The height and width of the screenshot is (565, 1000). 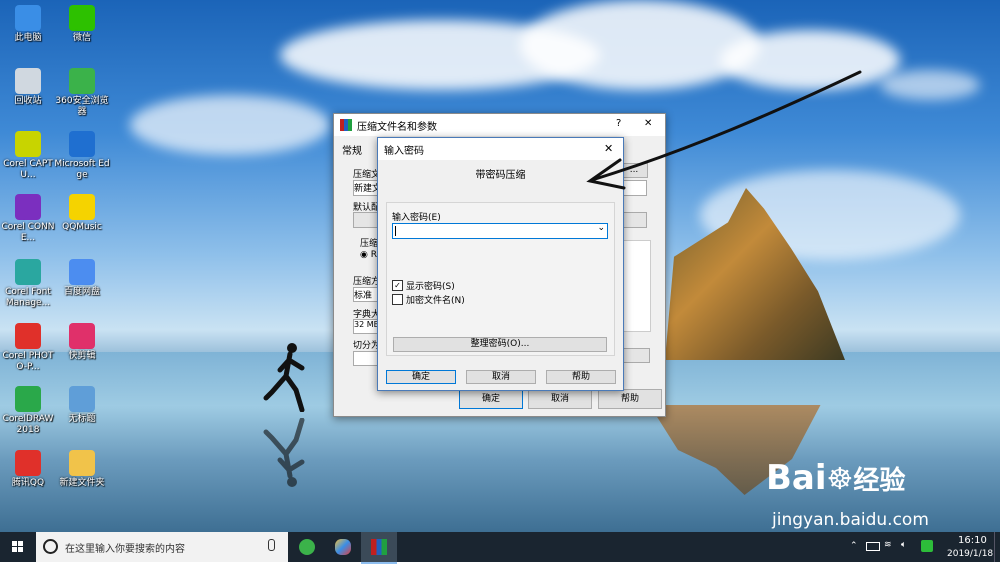 What do you see at coordinates (82, 106) in the screenshot?
I see `desktop-icon-label: 360安全浏览器` at bounding box center [82, 106].